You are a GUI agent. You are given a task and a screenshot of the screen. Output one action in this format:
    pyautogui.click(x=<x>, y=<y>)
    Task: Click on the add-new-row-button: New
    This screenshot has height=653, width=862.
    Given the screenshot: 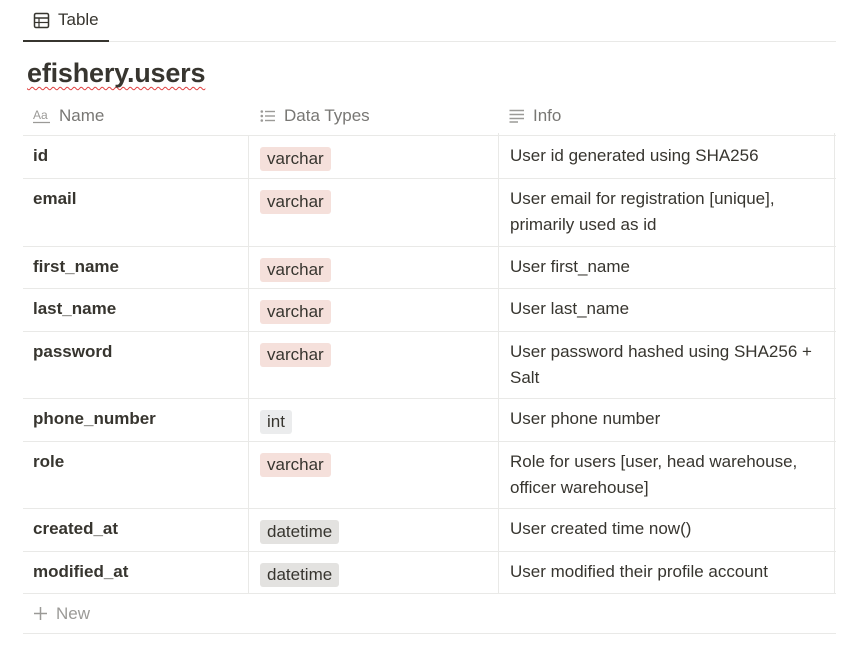 What is the action you would take?
    pyautogui.click(x=429, y=614)
    